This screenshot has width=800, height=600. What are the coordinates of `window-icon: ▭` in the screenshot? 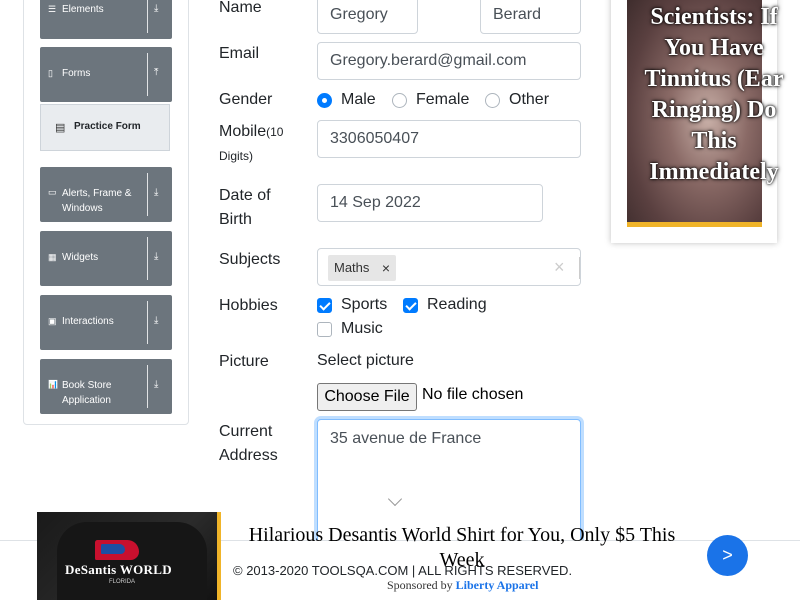 It's located at (52, 192).